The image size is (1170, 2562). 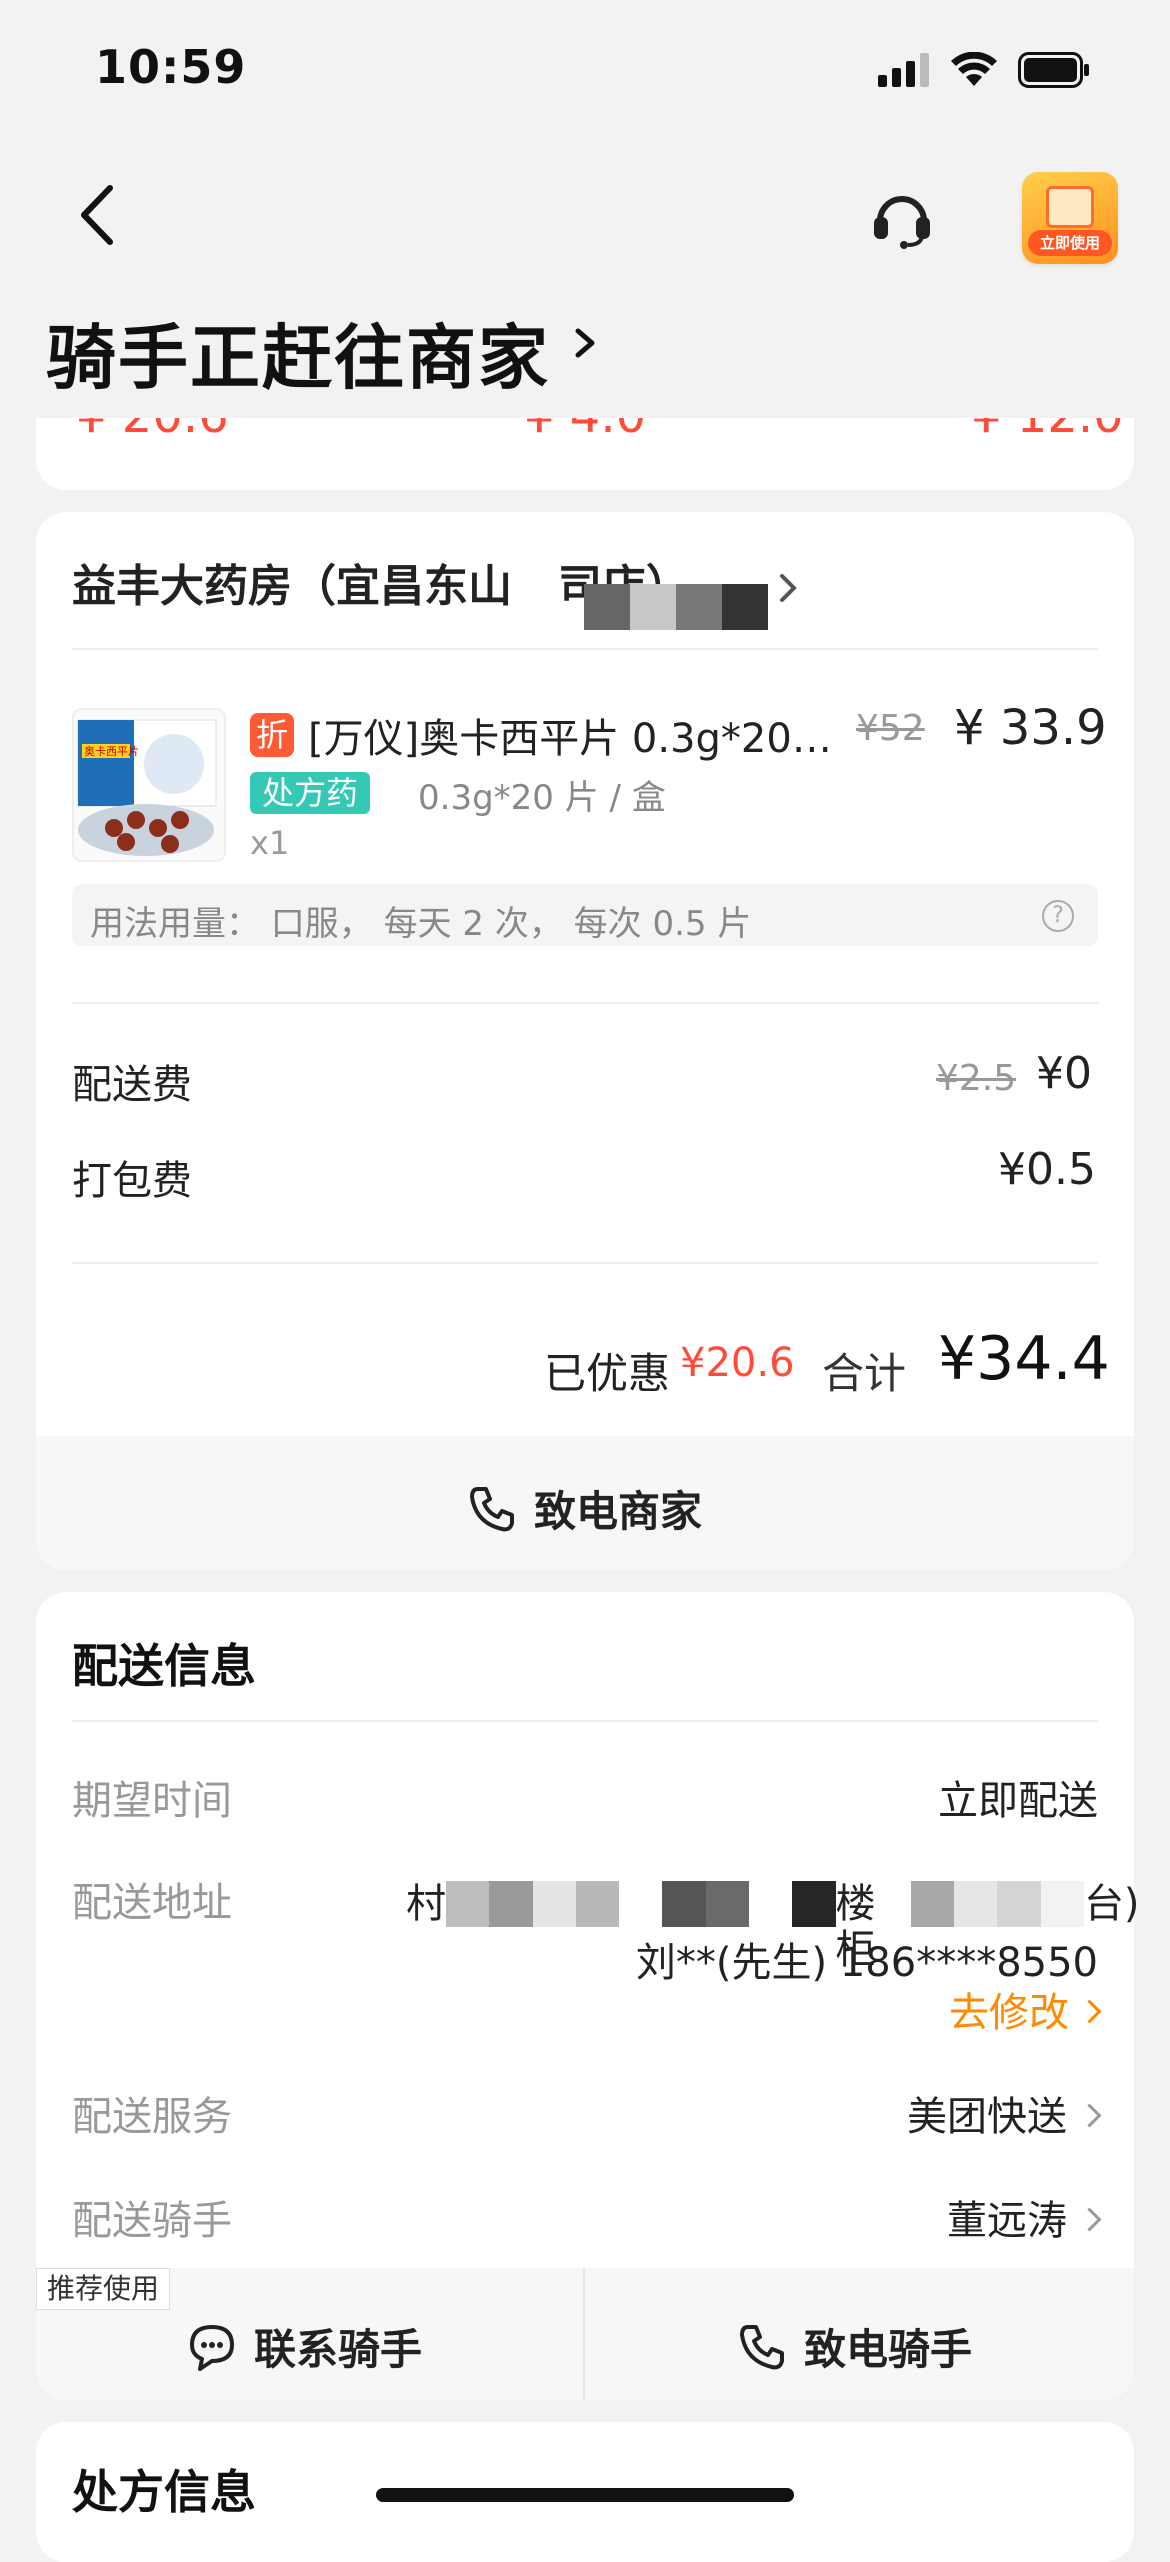 I want to click on address-fragment: 村, so click(x=426, y=1904).